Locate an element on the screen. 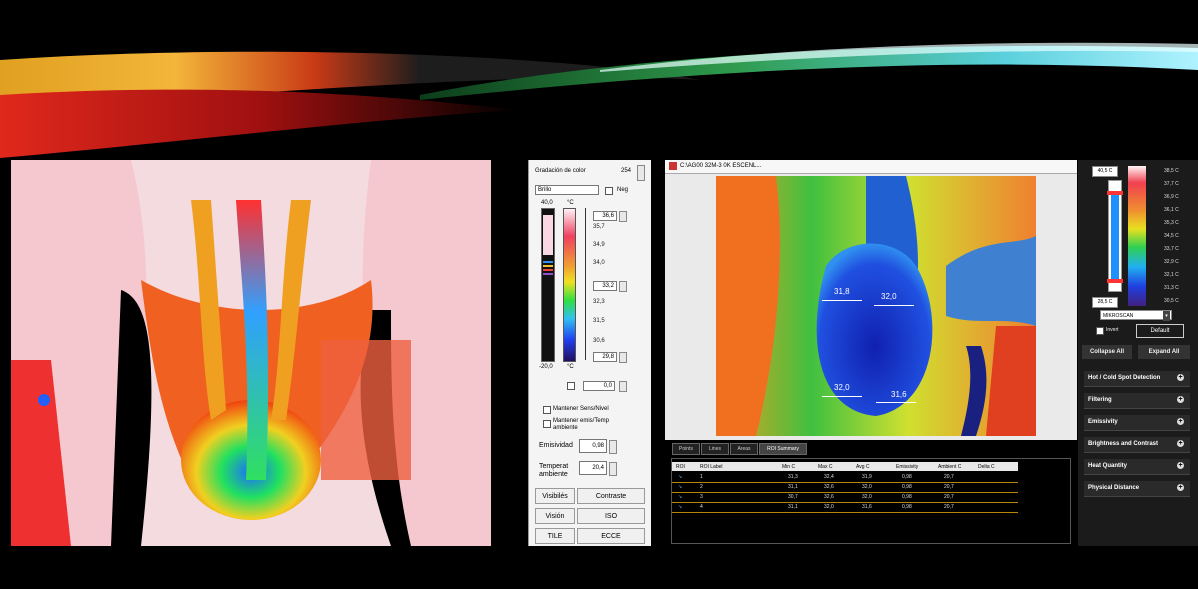 This screenshot has height=589, width=1198. table-cell: 0,98 is located at coordinates (907, 477).